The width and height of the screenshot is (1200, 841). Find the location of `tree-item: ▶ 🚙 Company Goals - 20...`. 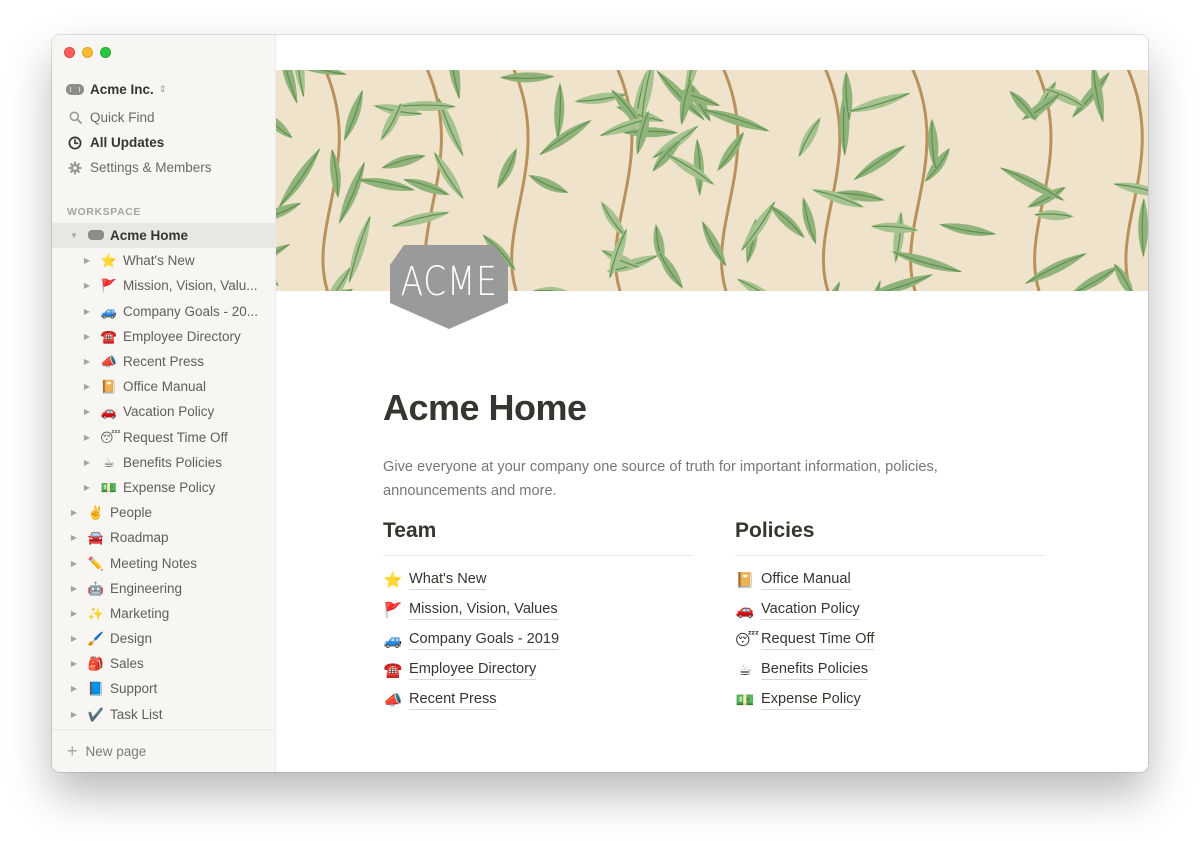

tree-item: ▶ 🚙 Company Goals - 20... is located at coordinates (163, 311).